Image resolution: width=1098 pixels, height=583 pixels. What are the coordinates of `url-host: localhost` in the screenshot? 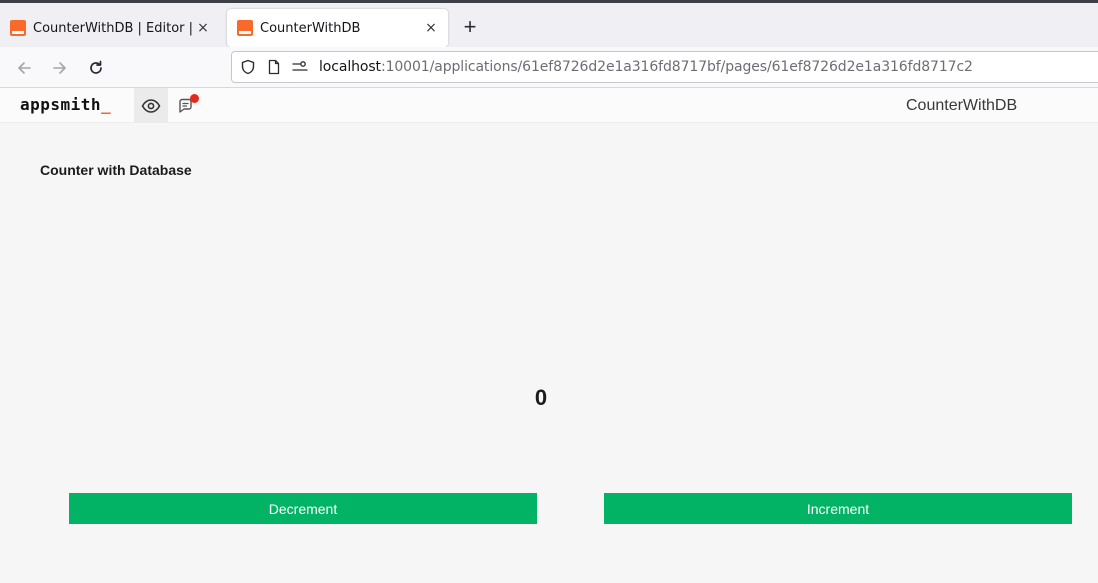 It's located at (350, 67).